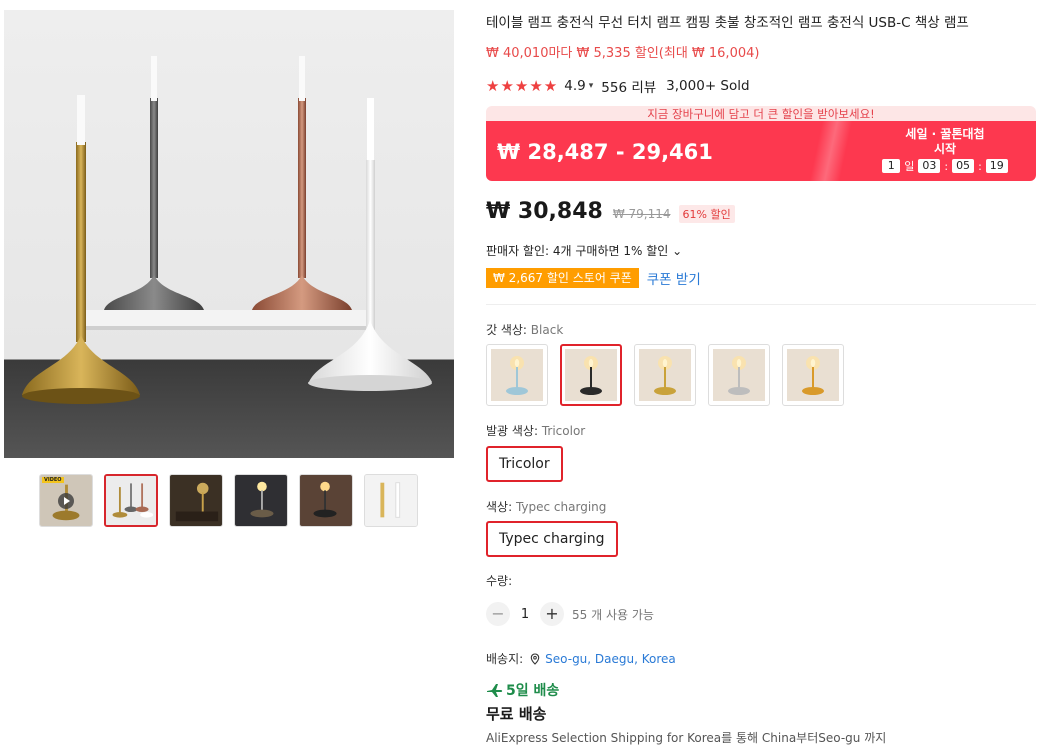 This screenshot has height=750, width=1048. I want to click on countdown-days-unit: 일, so click(909, 166).